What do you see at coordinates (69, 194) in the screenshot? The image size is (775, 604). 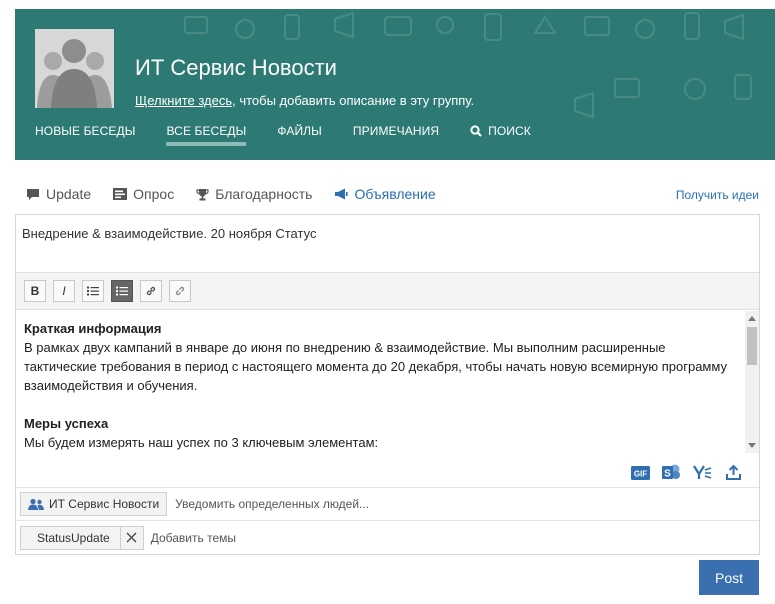 I see `tab-update-label: Update` at bounding box center [69, 194].